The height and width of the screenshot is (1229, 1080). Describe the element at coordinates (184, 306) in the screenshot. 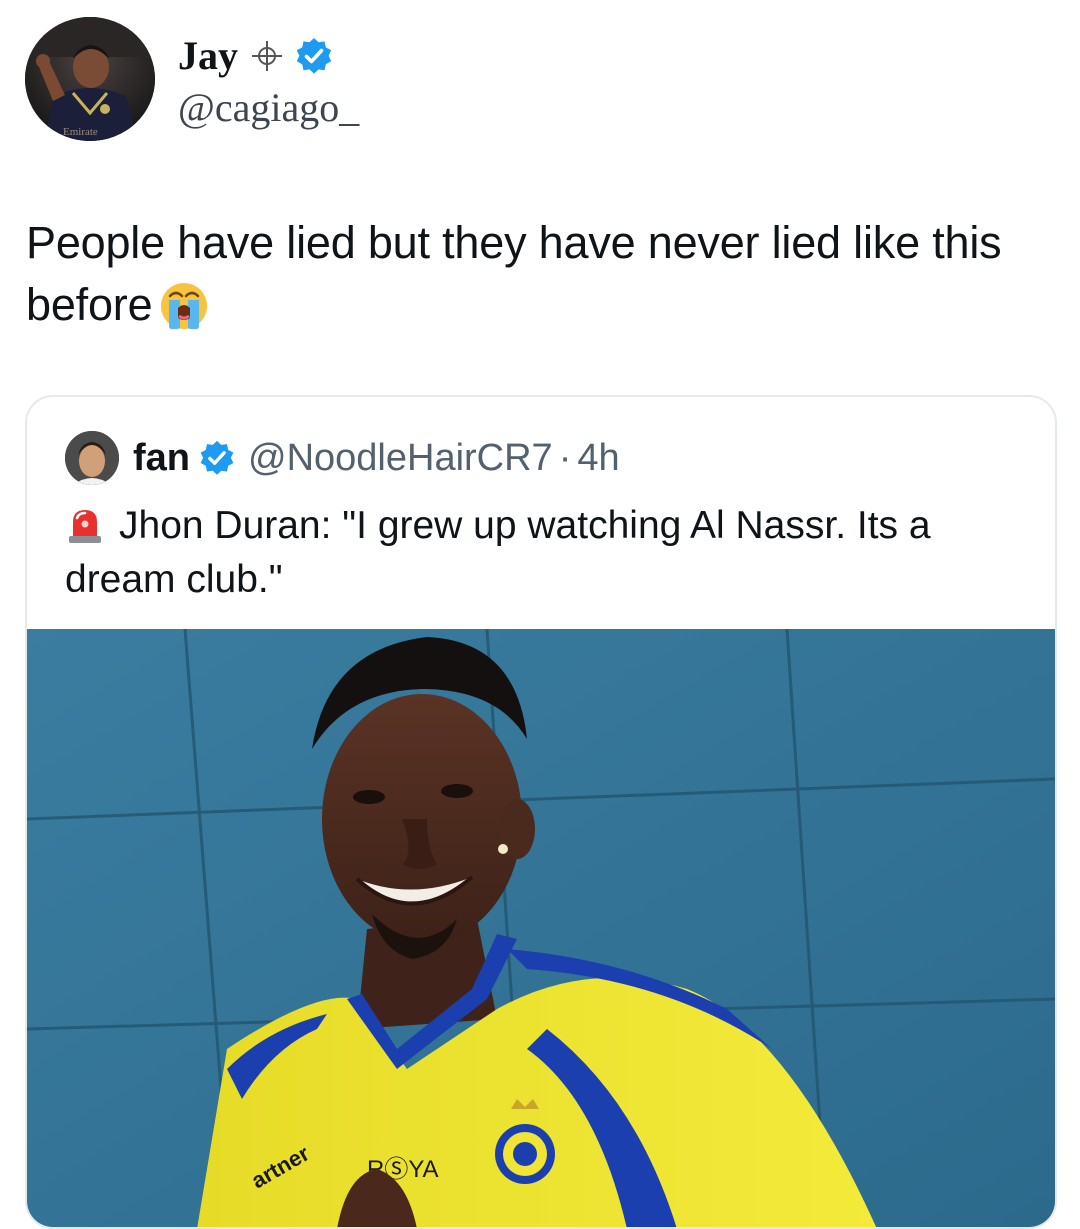

I see `loudly-crying-face-emoji` at that location.